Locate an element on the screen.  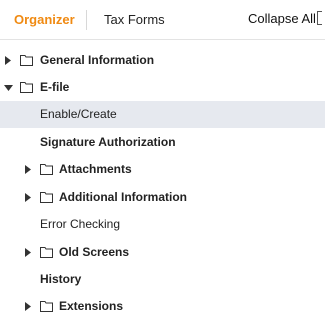
tree-item-error-checking: Error Checking is located at coordinates (162, 224).